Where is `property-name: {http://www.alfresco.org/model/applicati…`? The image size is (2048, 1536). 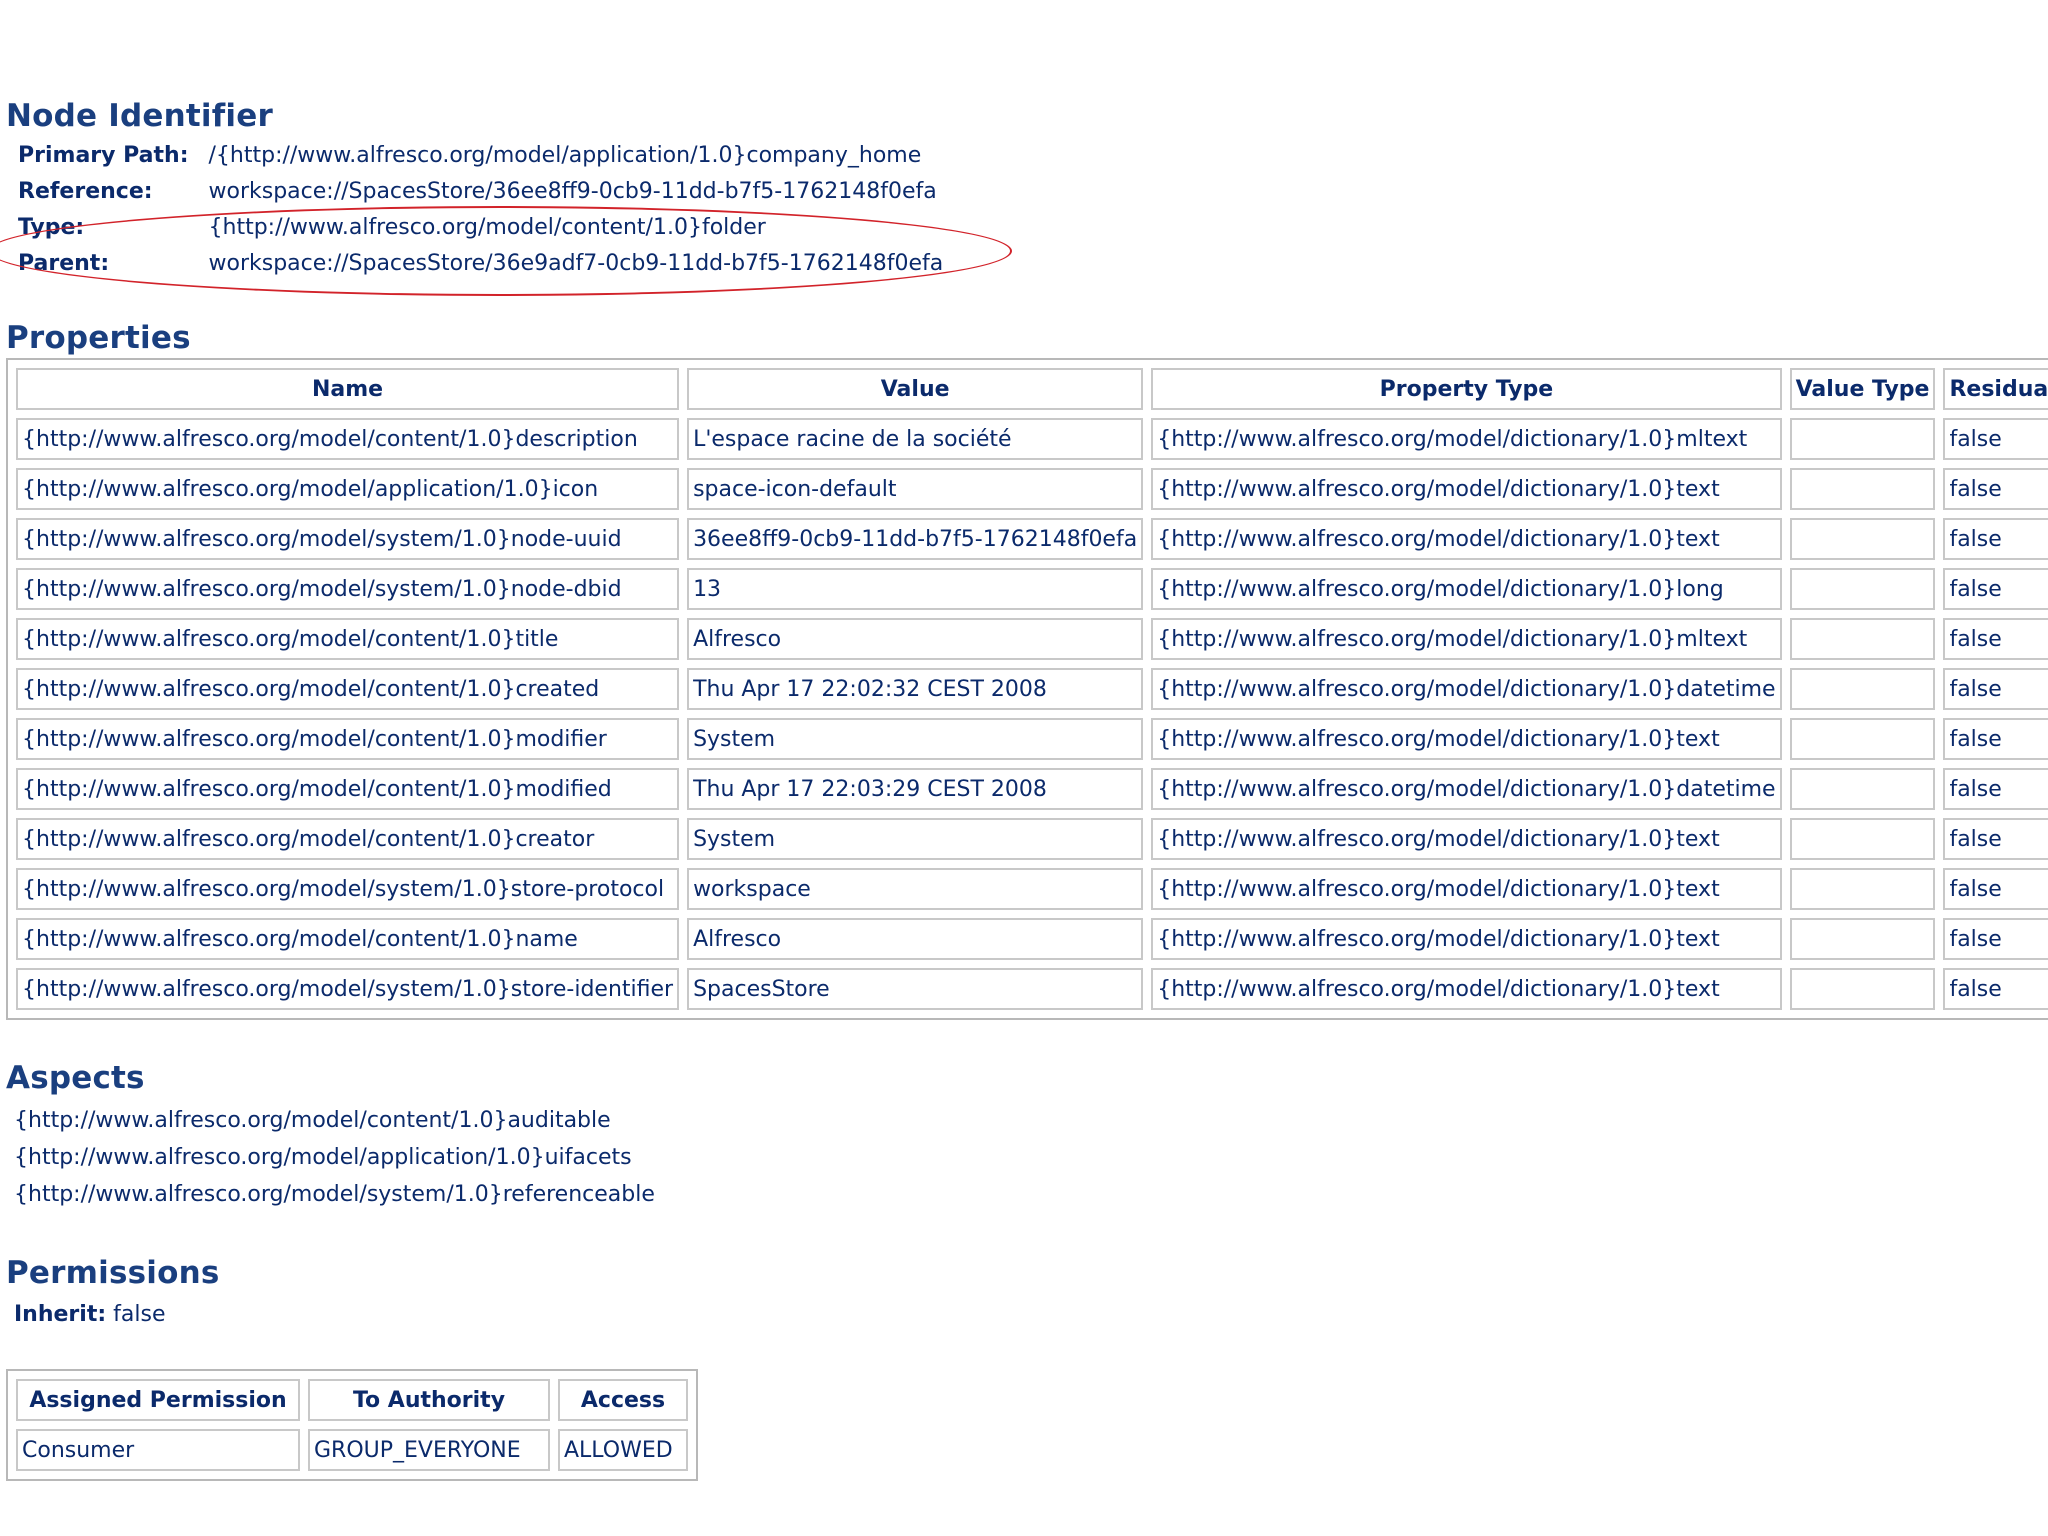
property-name: {http://www.alfresco.org/model/applicati… is located at coordinates (348, 489).